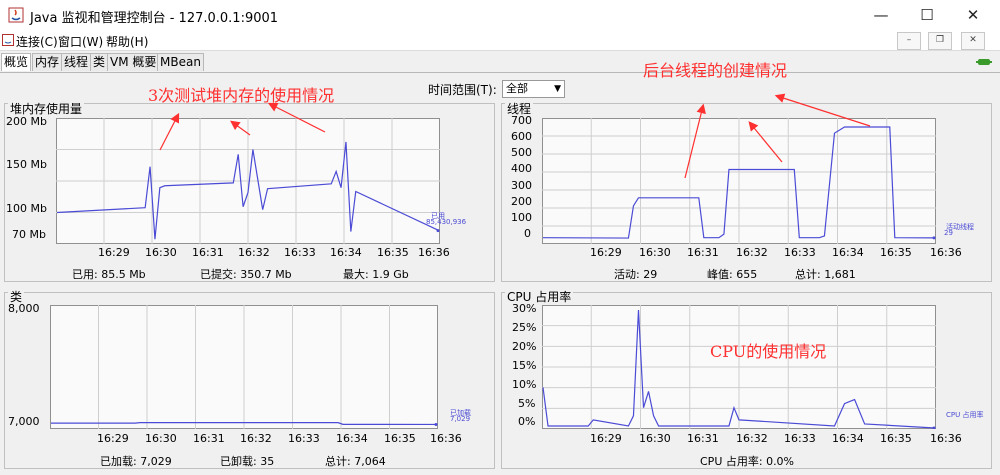  Describe the element at coordinates (462, 90) in the screenshot. I see `time-range-label: 时间范围(T):` at that location.